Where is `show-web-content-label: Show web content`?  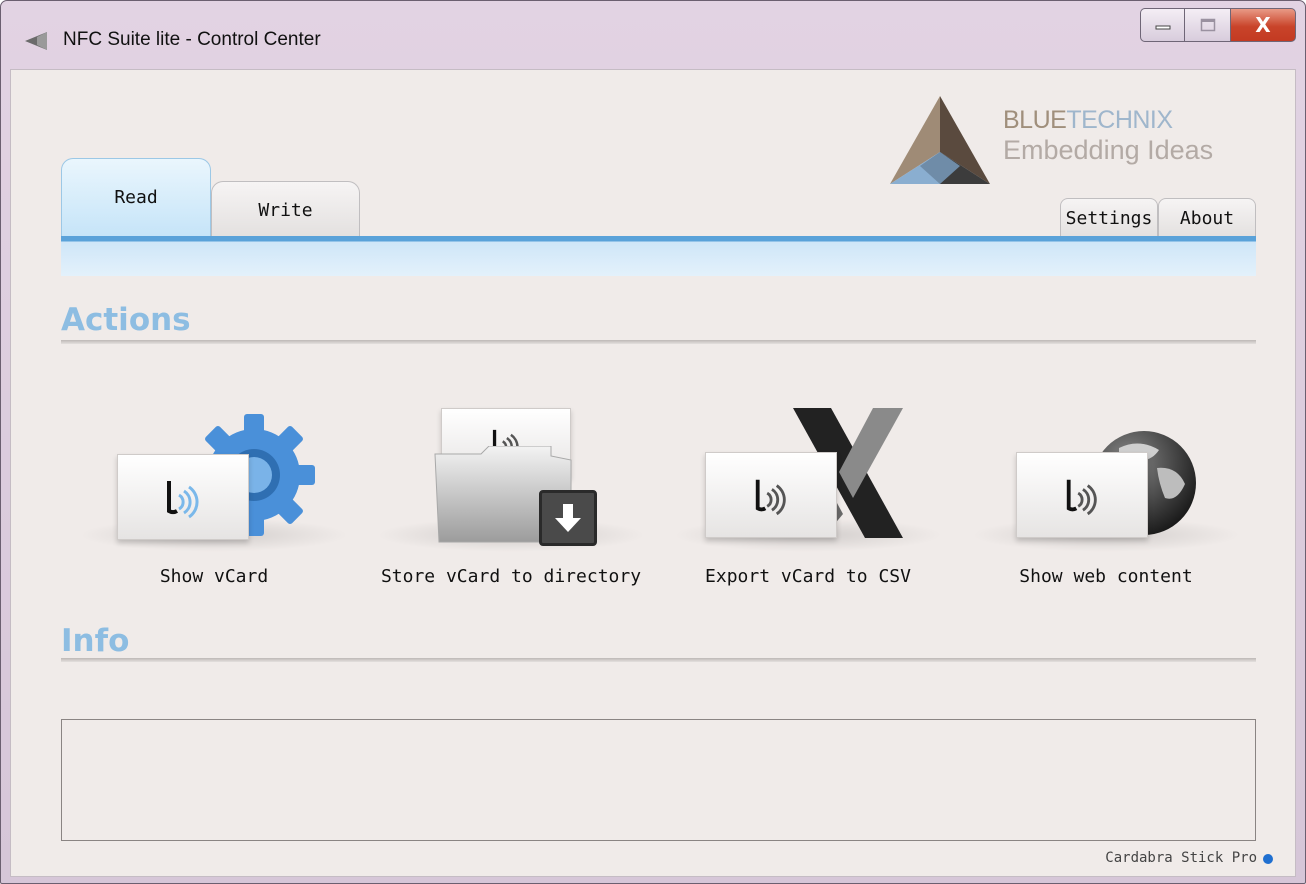
show-web-content-label: Show web content is located at coordinates (1106, 576).